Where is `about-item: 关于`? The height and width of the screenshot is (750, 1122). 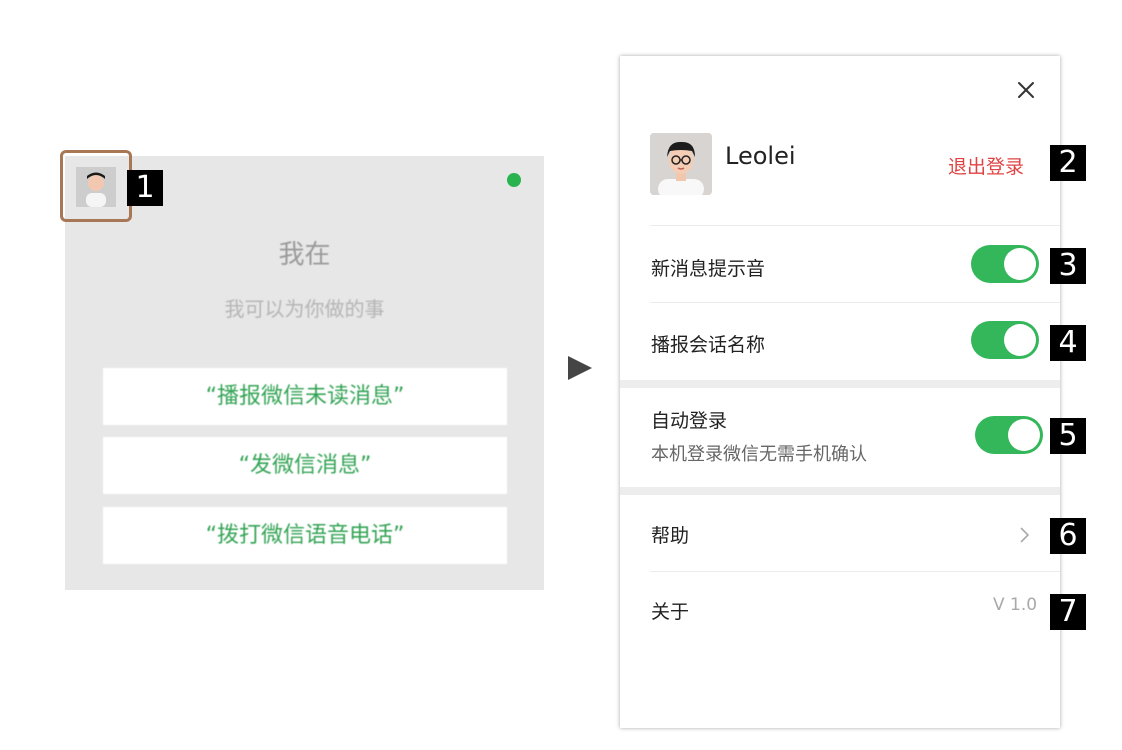 about-item: 关于 is located at coordinates (670, 610).